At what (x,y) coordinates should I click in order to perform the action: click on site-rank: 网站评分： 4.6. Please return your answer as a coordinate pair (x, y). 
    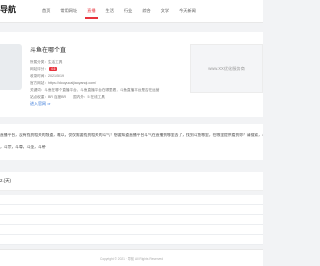
    Looking at the image, I should click on (105, 69).